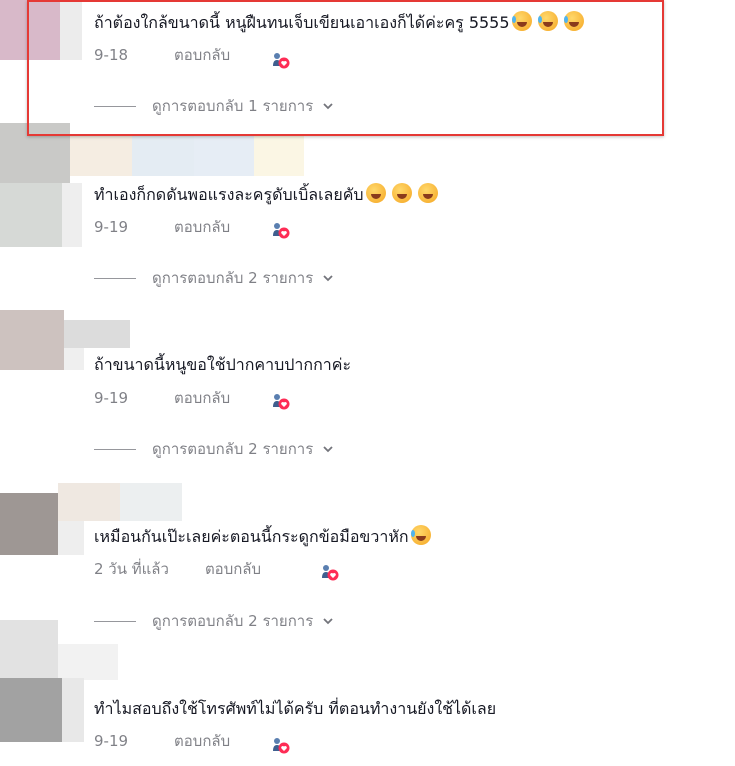 Image resolution: width=735 pixels, height=766 pixels. What do you see at coordinates (266, 194) in the screenshot?
I see `comment-text: ทำเองก็กดดันพอแรงละครูดับเบิ้ลเลยคับ` at bounding box center [266, 194].